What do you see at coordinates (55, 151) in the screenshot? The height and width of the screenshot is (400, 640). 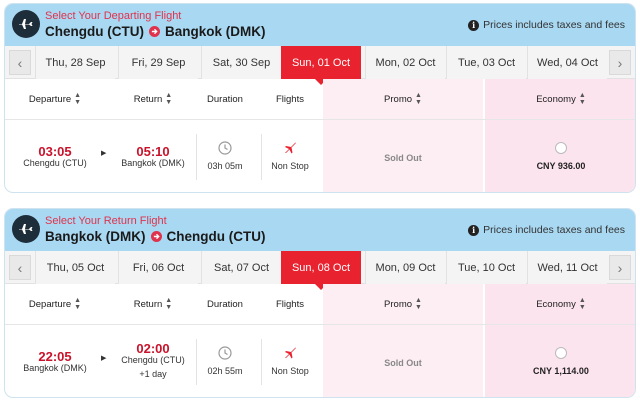 I see `departure-time: 03:05` at bounding box center [55, 151].